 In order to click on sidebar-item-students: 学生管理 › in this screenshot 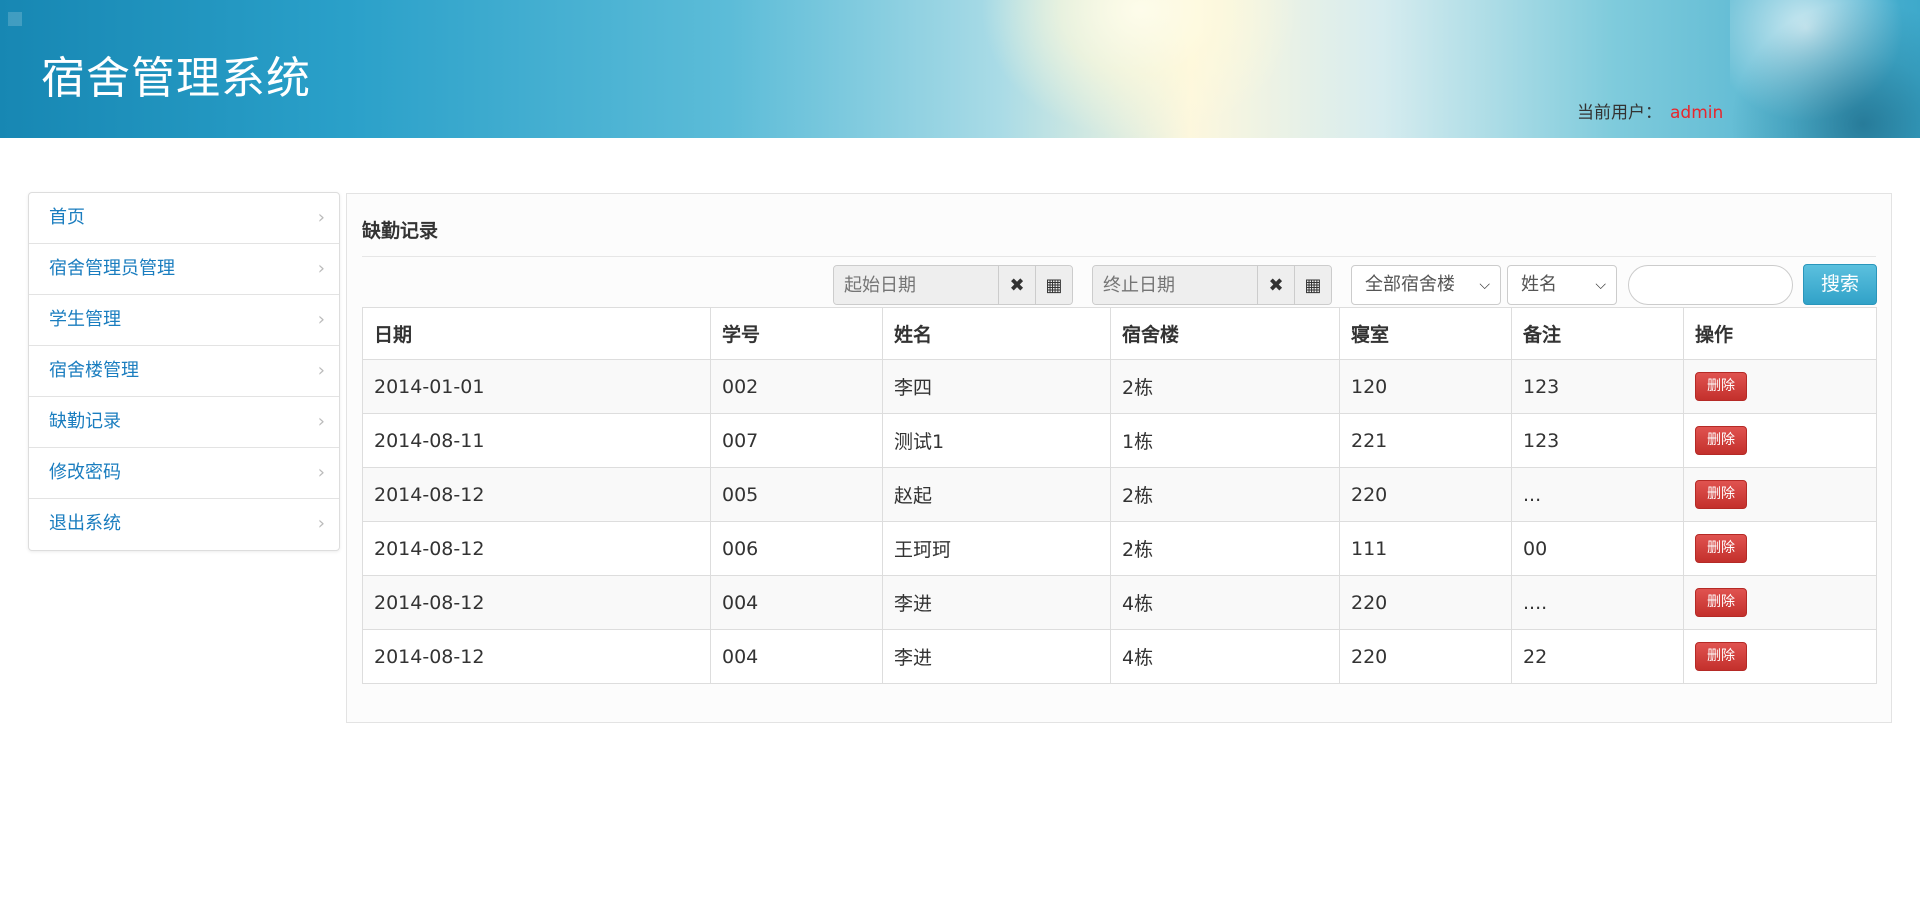, I will do `click(184, 320)`.